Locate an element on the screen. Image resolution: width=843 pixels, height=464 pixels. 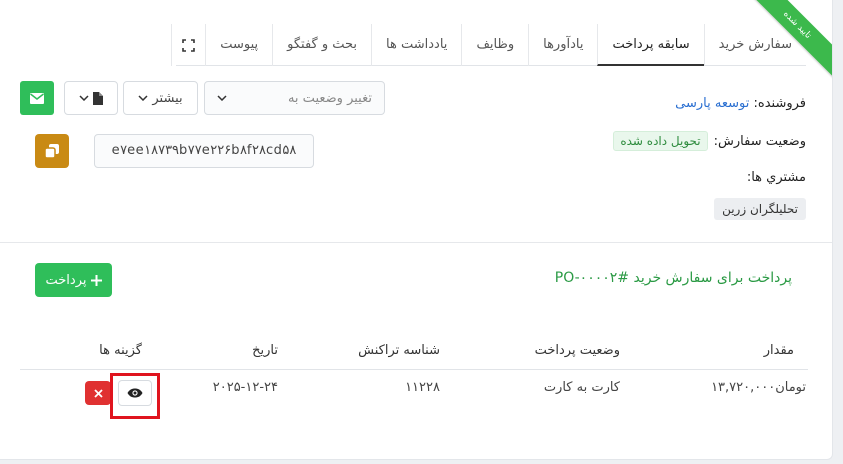
pdf-file-icon is located at coordinates (98, 98).